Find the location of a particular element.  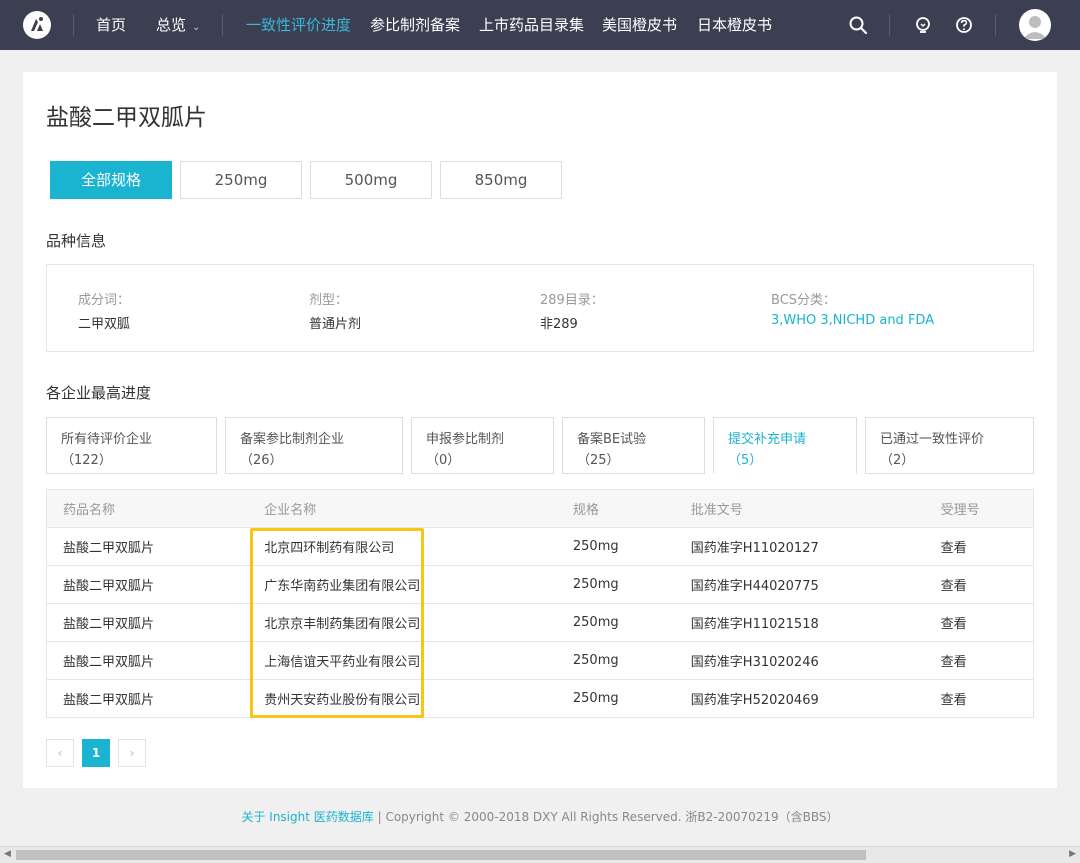

tab-supplementary: 提交补充申请 （5） is located at coordinates (785, 445).